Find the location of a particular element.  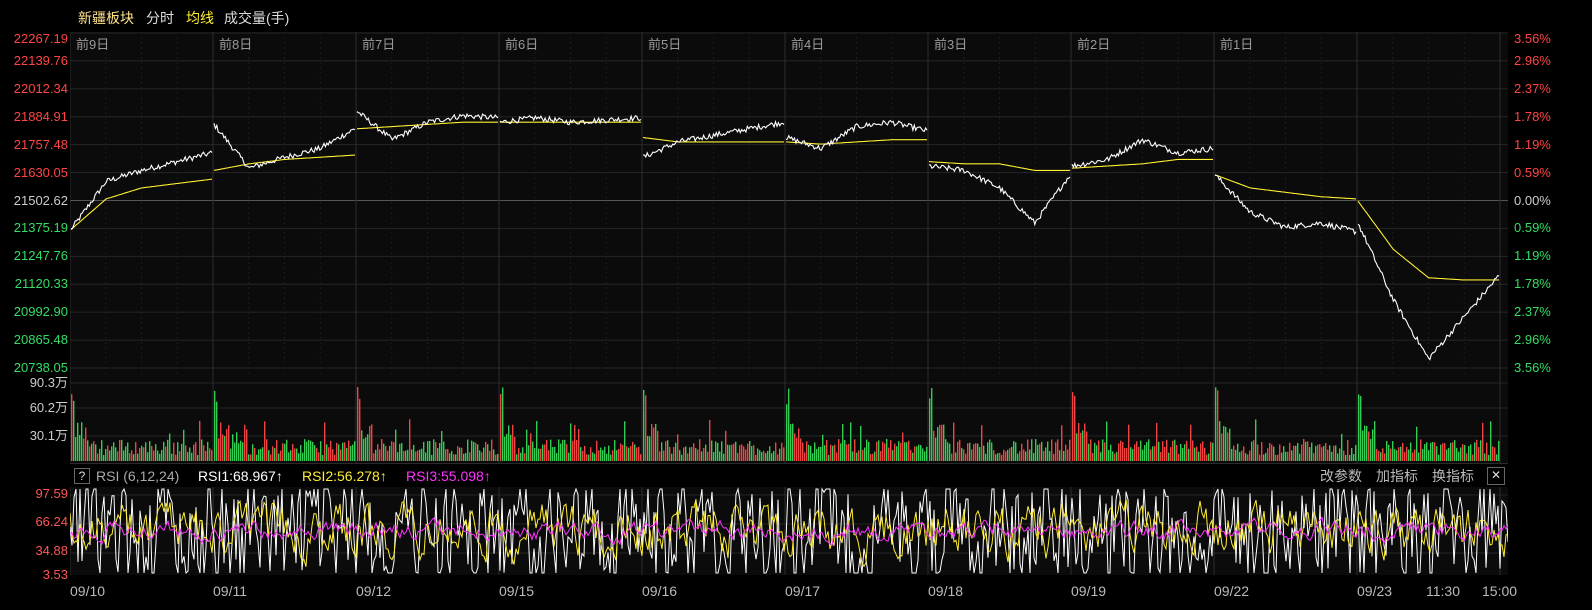

switch-indicator-button: 换指标 is located at coordinates (1453, 476).